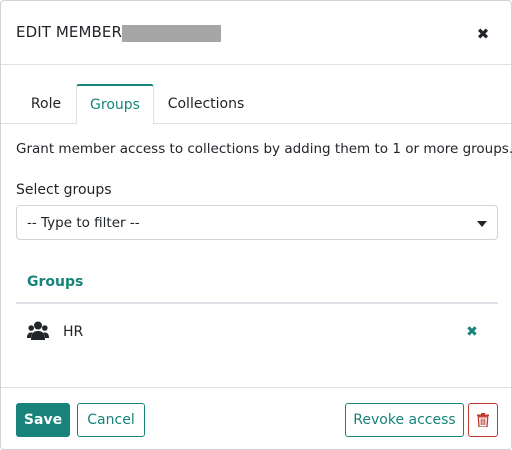 The image size is (512, 450). What do you see at coordinates (38, 330) in the screenshot?
I see `users-icon` at bounding box center [38, 330].